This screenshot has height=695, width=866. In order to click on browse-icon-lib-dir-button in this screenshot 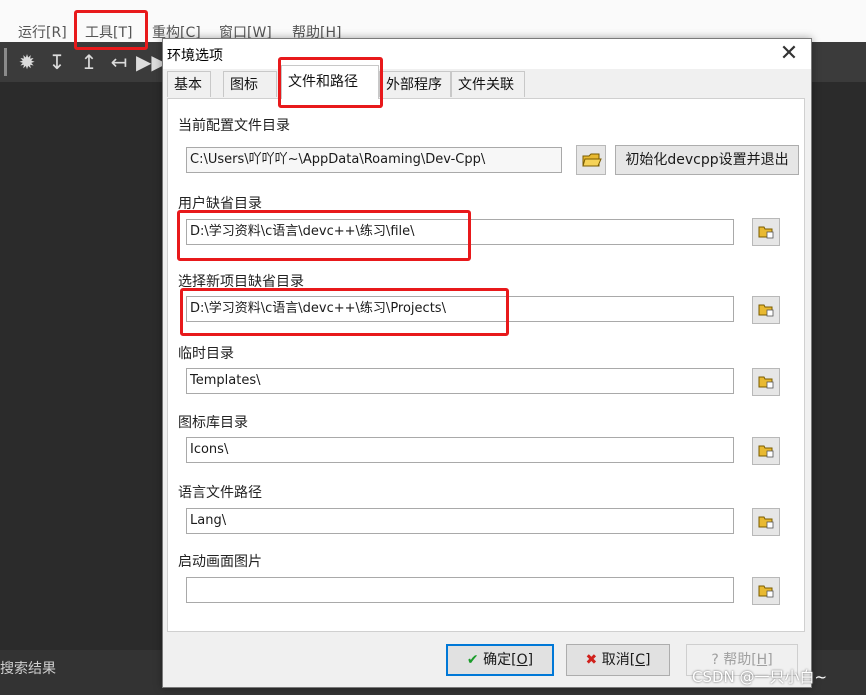, I will do `click(766, 451)`.